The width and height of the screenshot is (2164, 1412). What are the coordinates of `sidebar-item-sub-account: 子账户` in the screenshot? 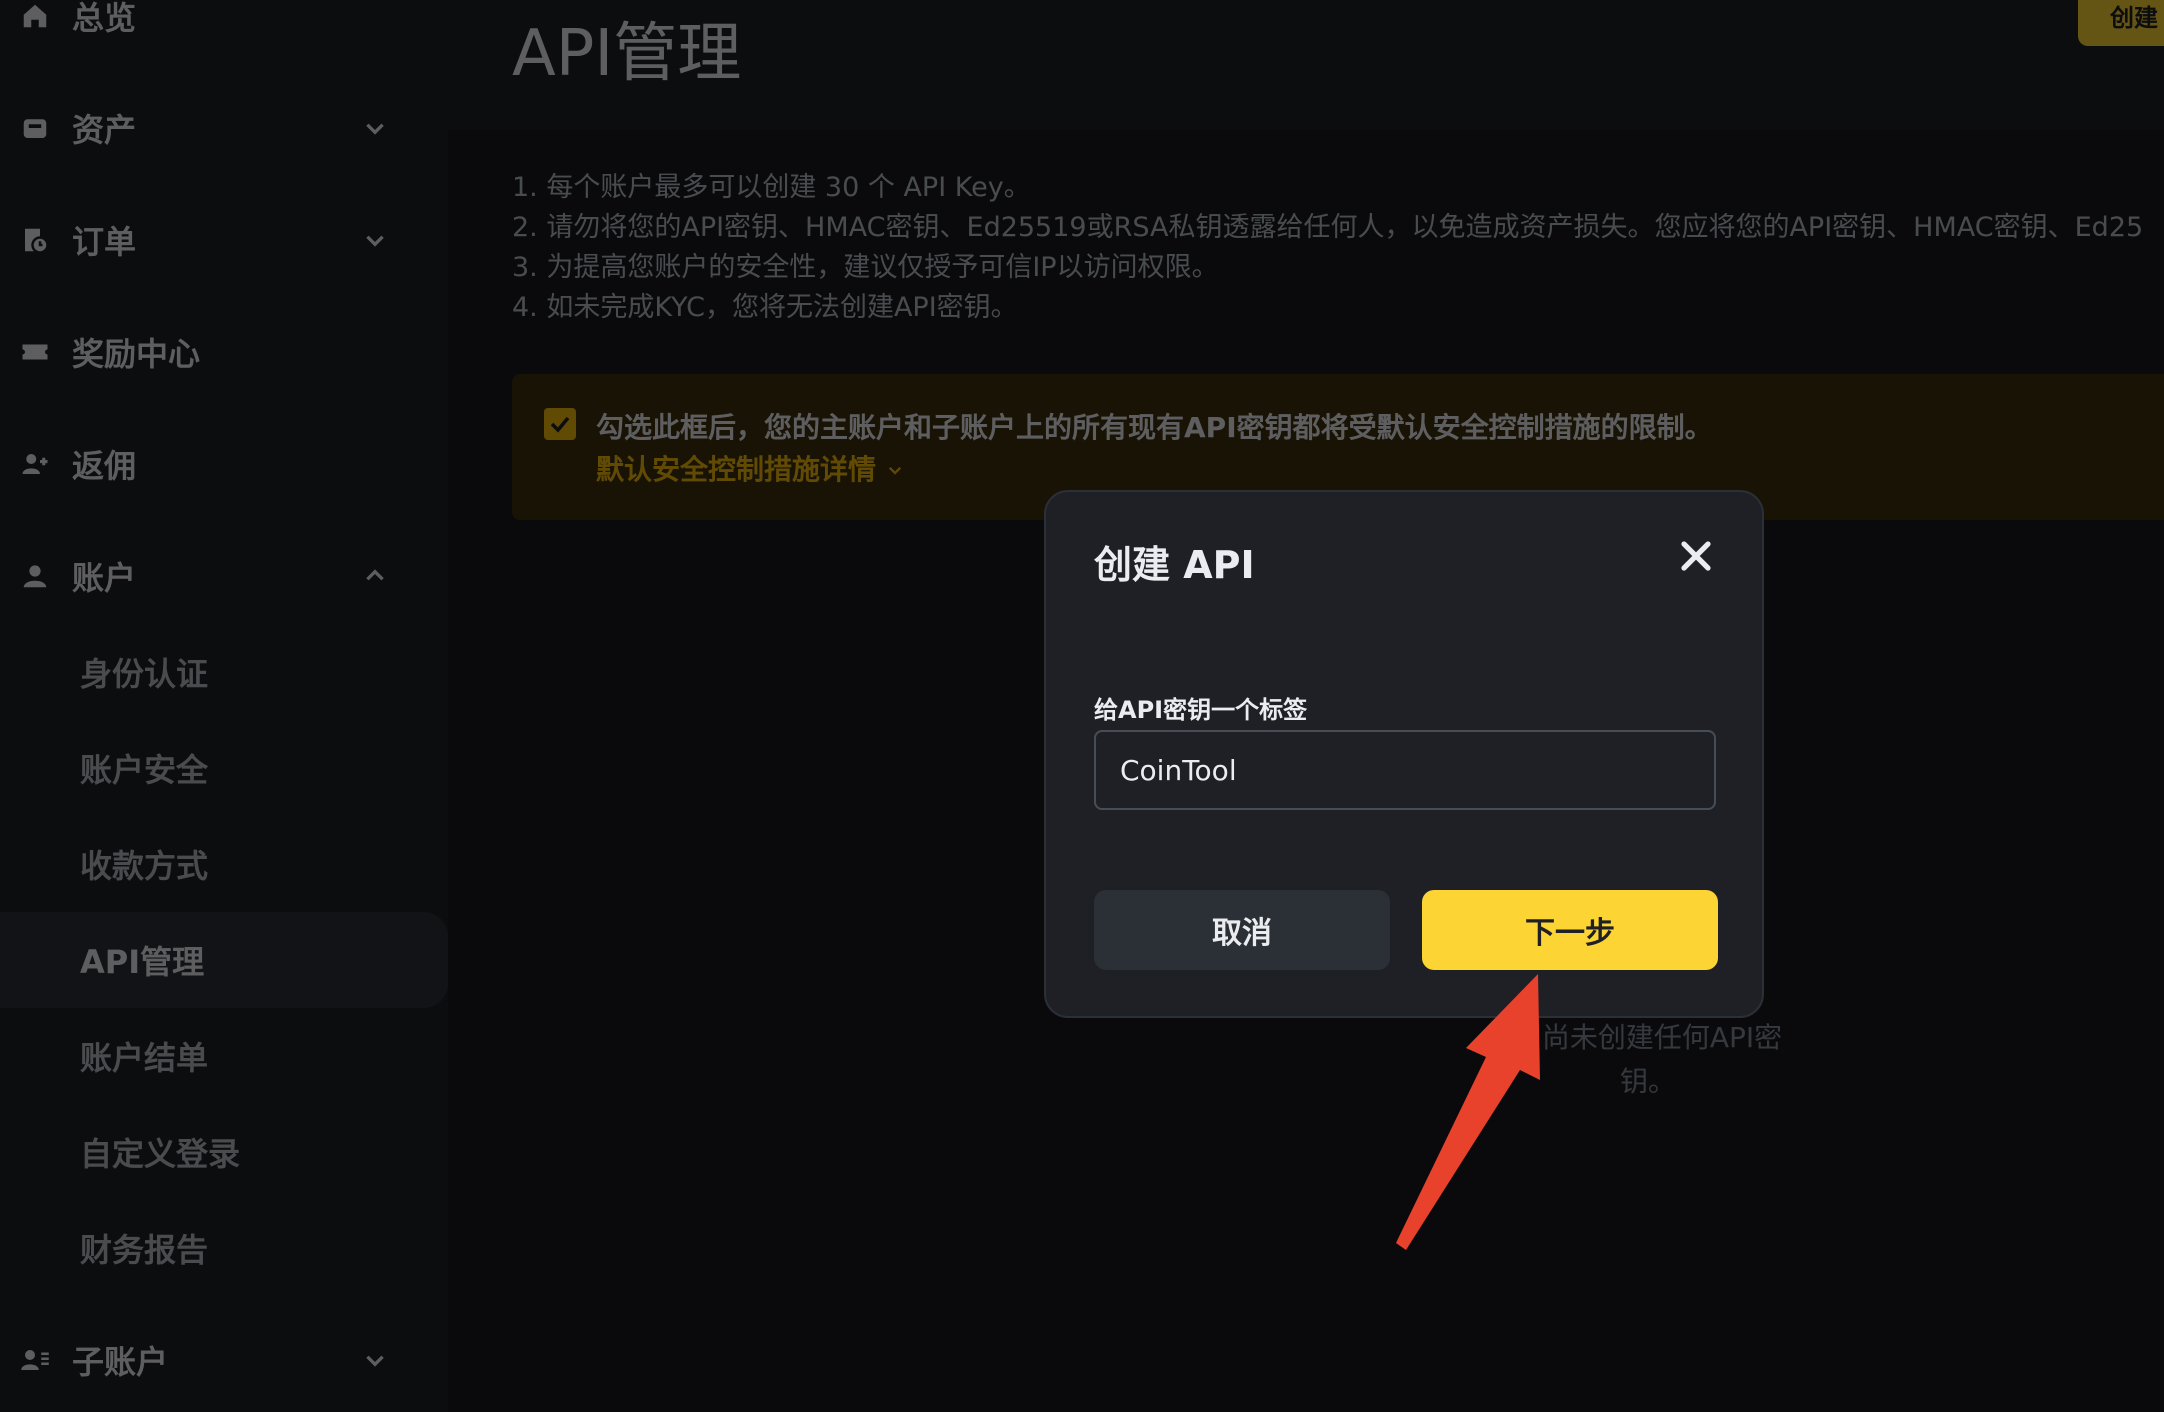 It's located at (224, 1360).